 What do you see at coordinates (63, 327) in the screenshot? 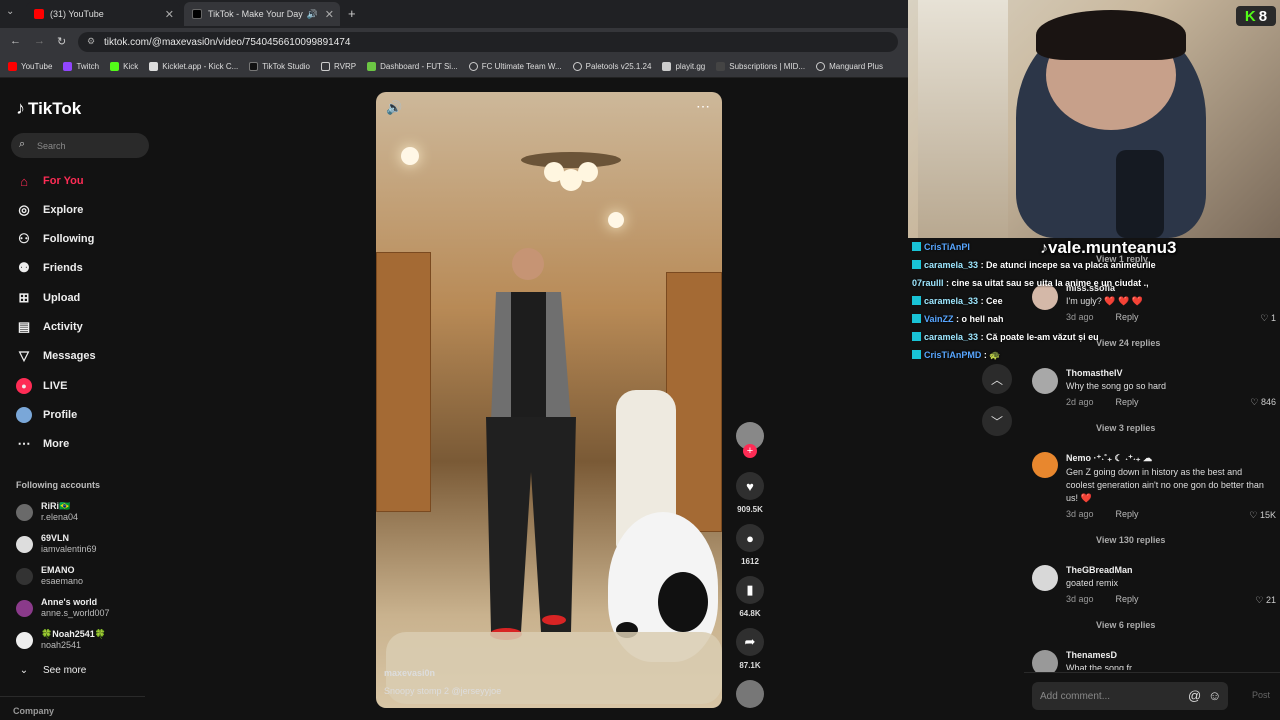
I see `nav-label: Activity` at bounding box center [63, 327].